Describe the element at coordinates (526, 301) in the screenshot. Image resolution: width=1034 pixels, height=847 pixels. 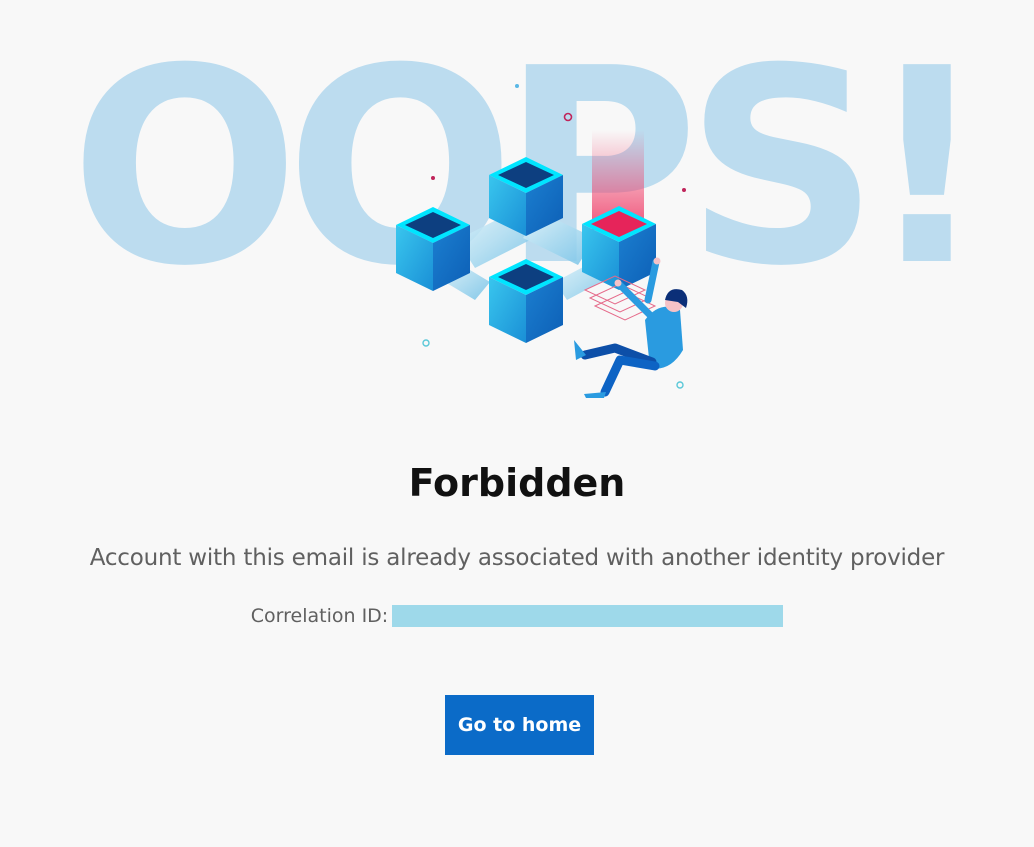
I see `cube-bottom` at that location.